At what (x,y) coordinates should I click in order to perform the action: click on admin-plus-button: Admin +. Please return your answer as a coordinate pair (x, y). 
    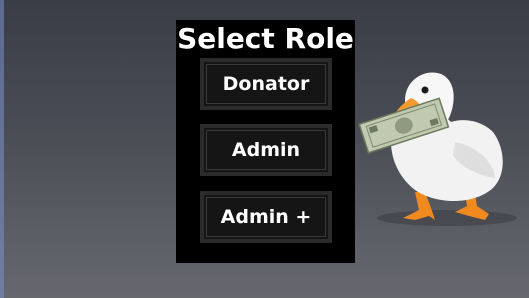
    Looking at the image, I should click on (266, 217).